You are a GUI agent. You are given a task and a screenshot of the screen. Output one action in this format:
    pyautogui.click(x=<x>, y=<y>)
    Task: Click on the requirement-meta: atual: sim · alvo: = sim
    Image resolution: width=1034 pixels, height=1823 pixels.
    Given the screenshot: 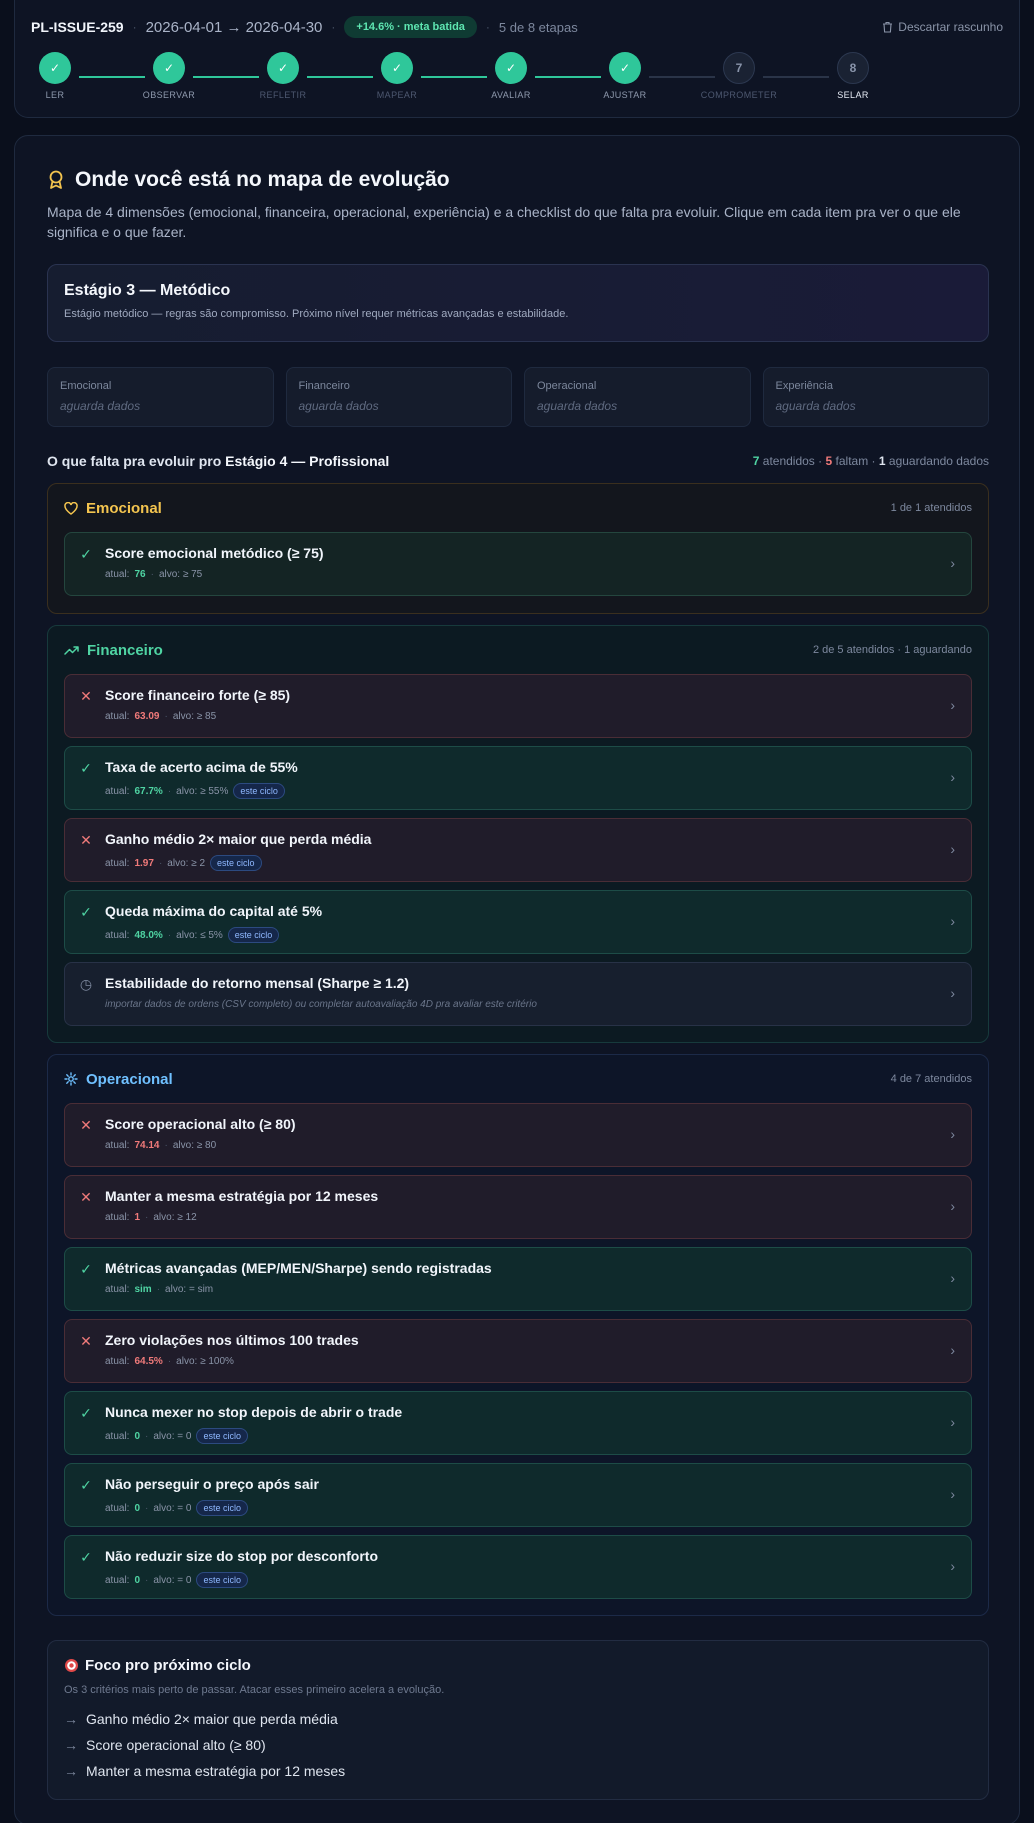 What is the action you would take?
    pyautogui.click(x=159, y=1289)
    